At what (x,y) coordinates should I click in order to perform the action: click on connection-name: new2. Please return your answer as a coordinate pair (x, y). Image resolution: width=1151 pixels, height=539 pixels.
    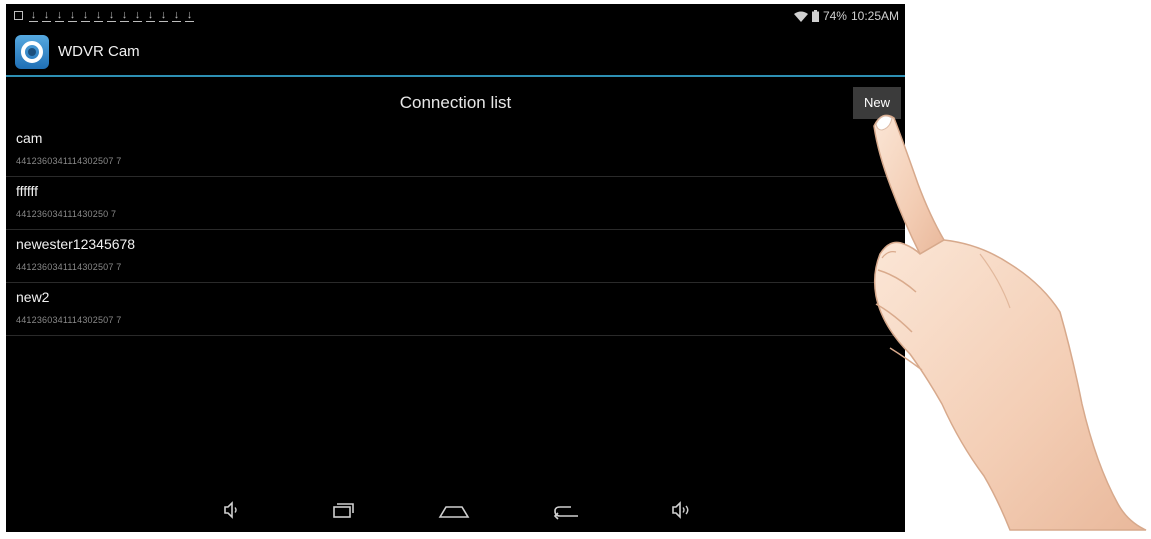
    Looking at the image, I should click on (33, 297).